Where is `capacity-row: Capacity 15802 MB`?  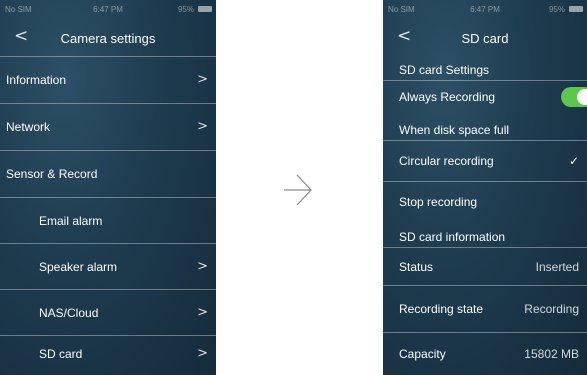 capacity-row: Capacity 15802 MB is located at coordinates (485, 354).